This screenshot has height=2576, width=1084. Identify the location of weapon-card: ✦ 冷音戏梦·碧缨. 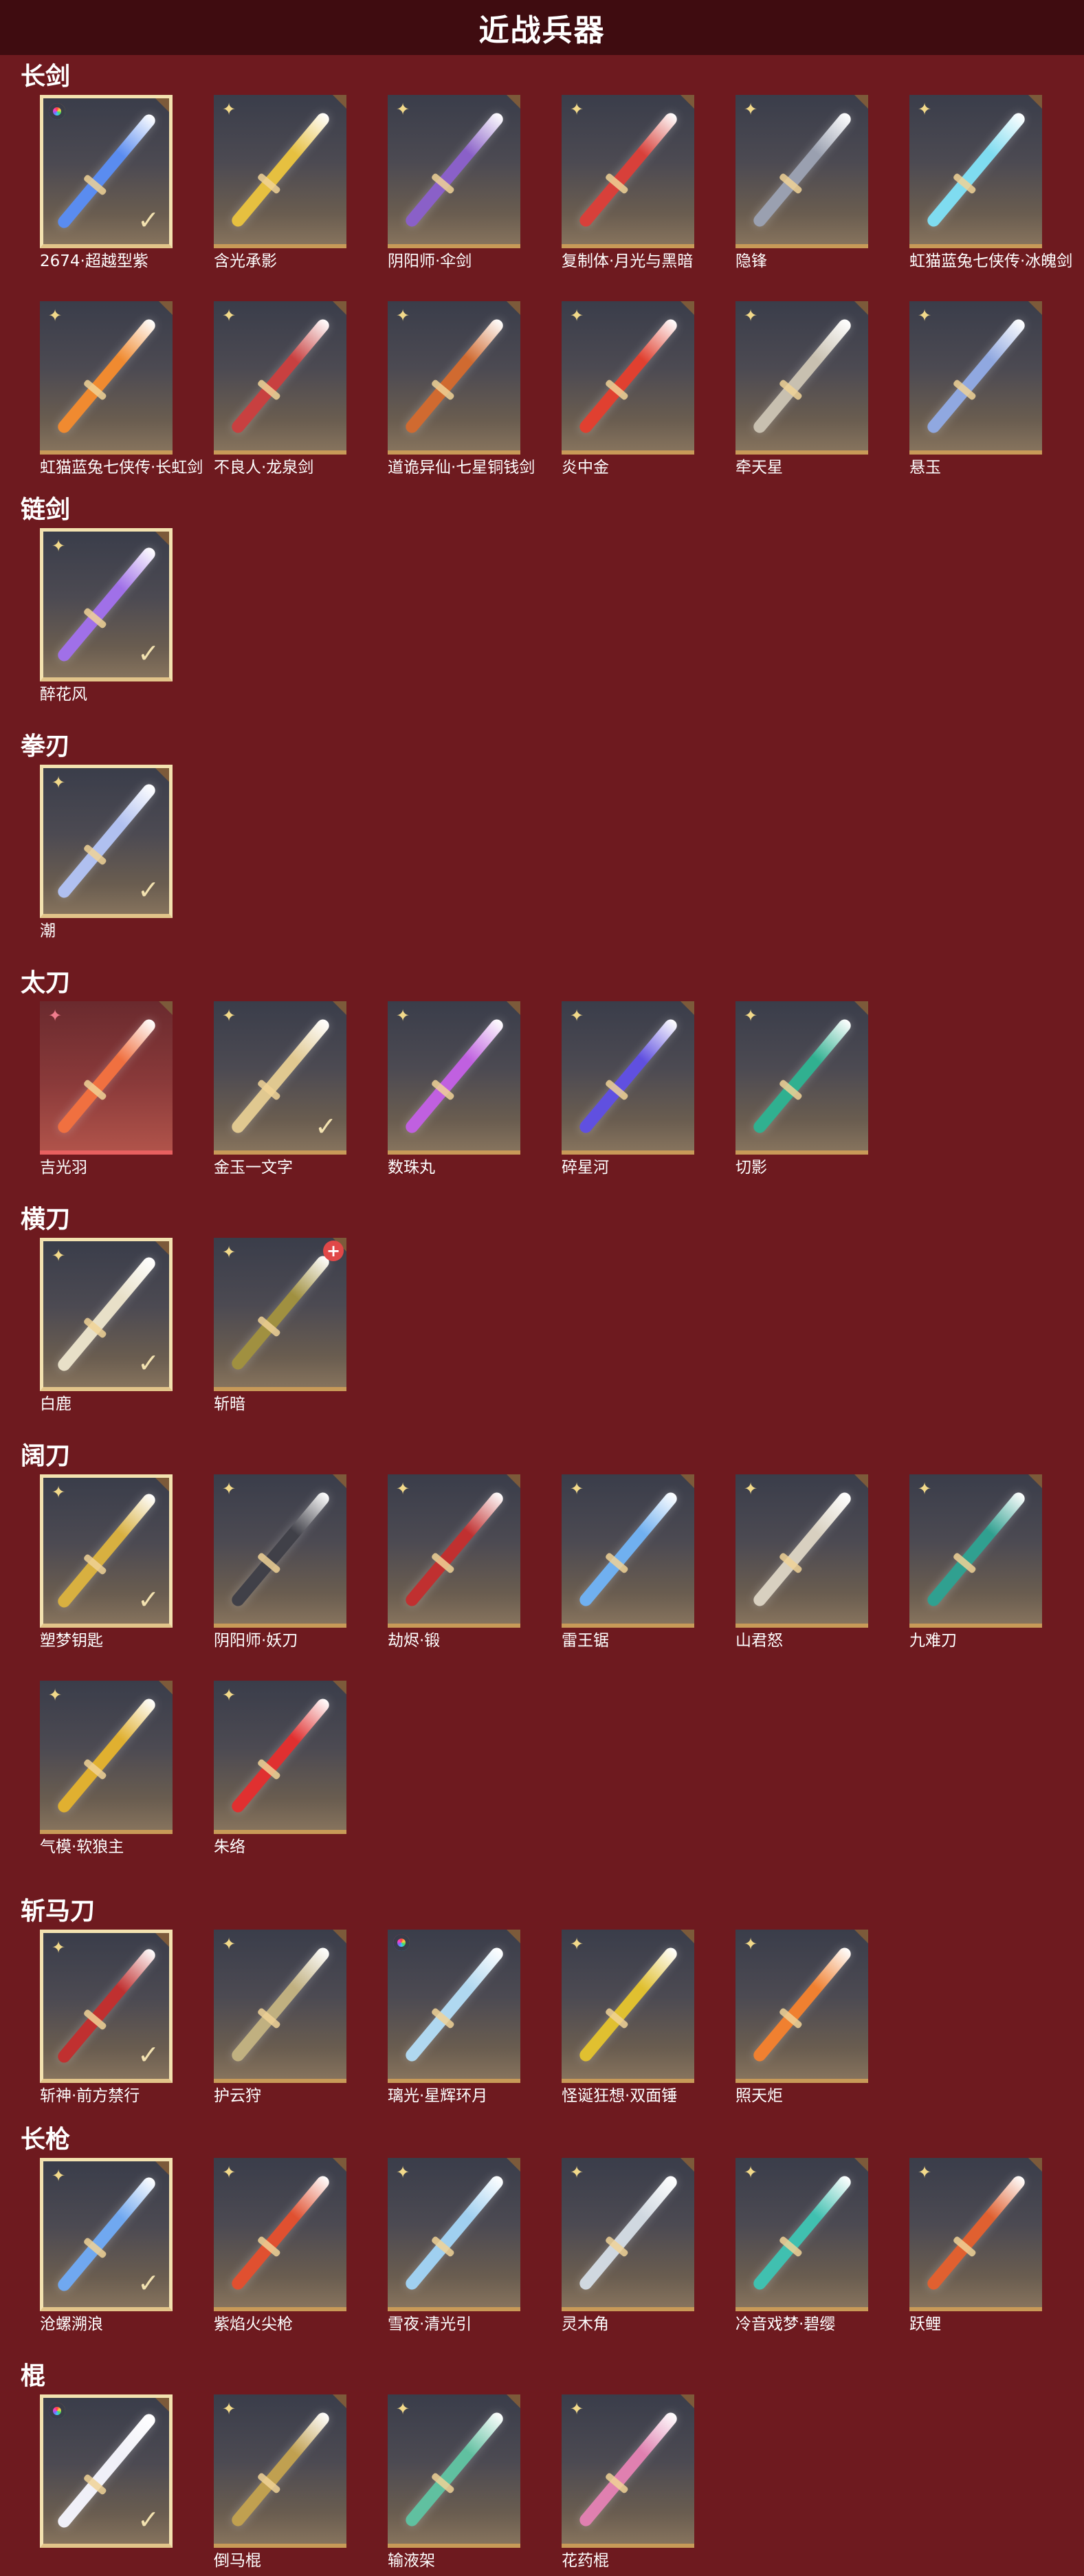
(802, 2245).